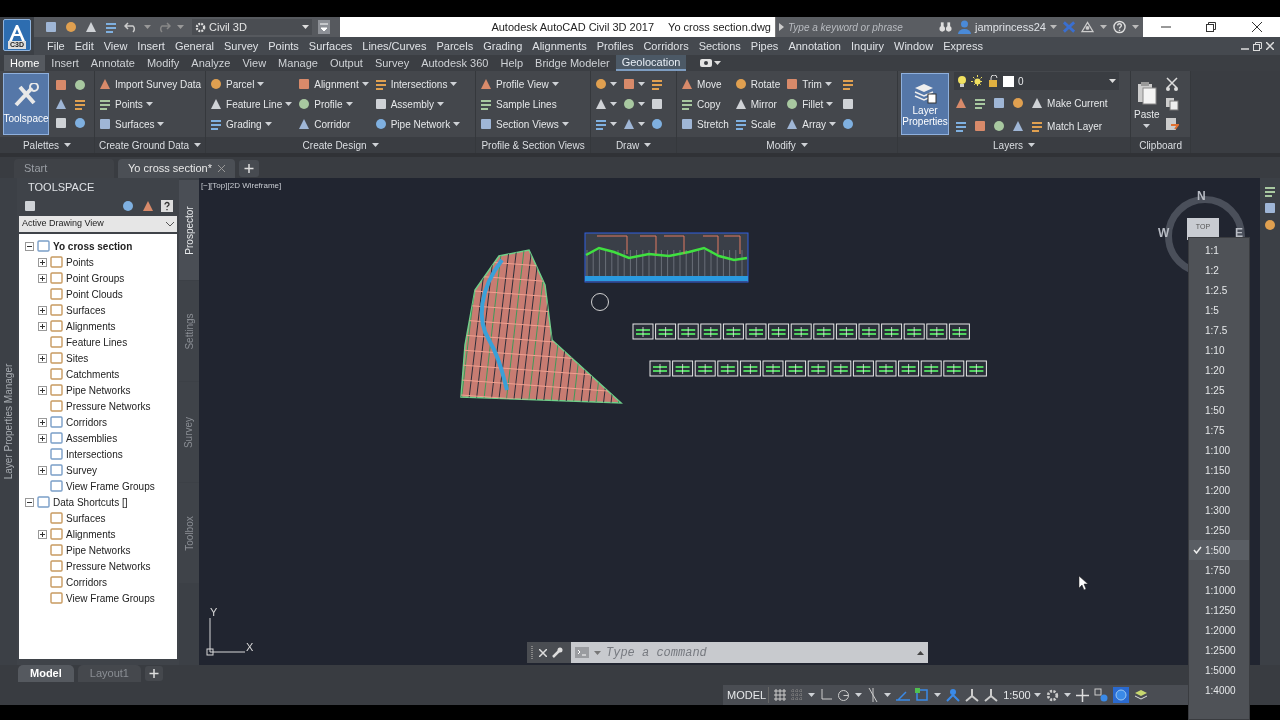 This screenshot has height=720, width=1280. I want to click on ribbon-button: Move, so click(704, 84).